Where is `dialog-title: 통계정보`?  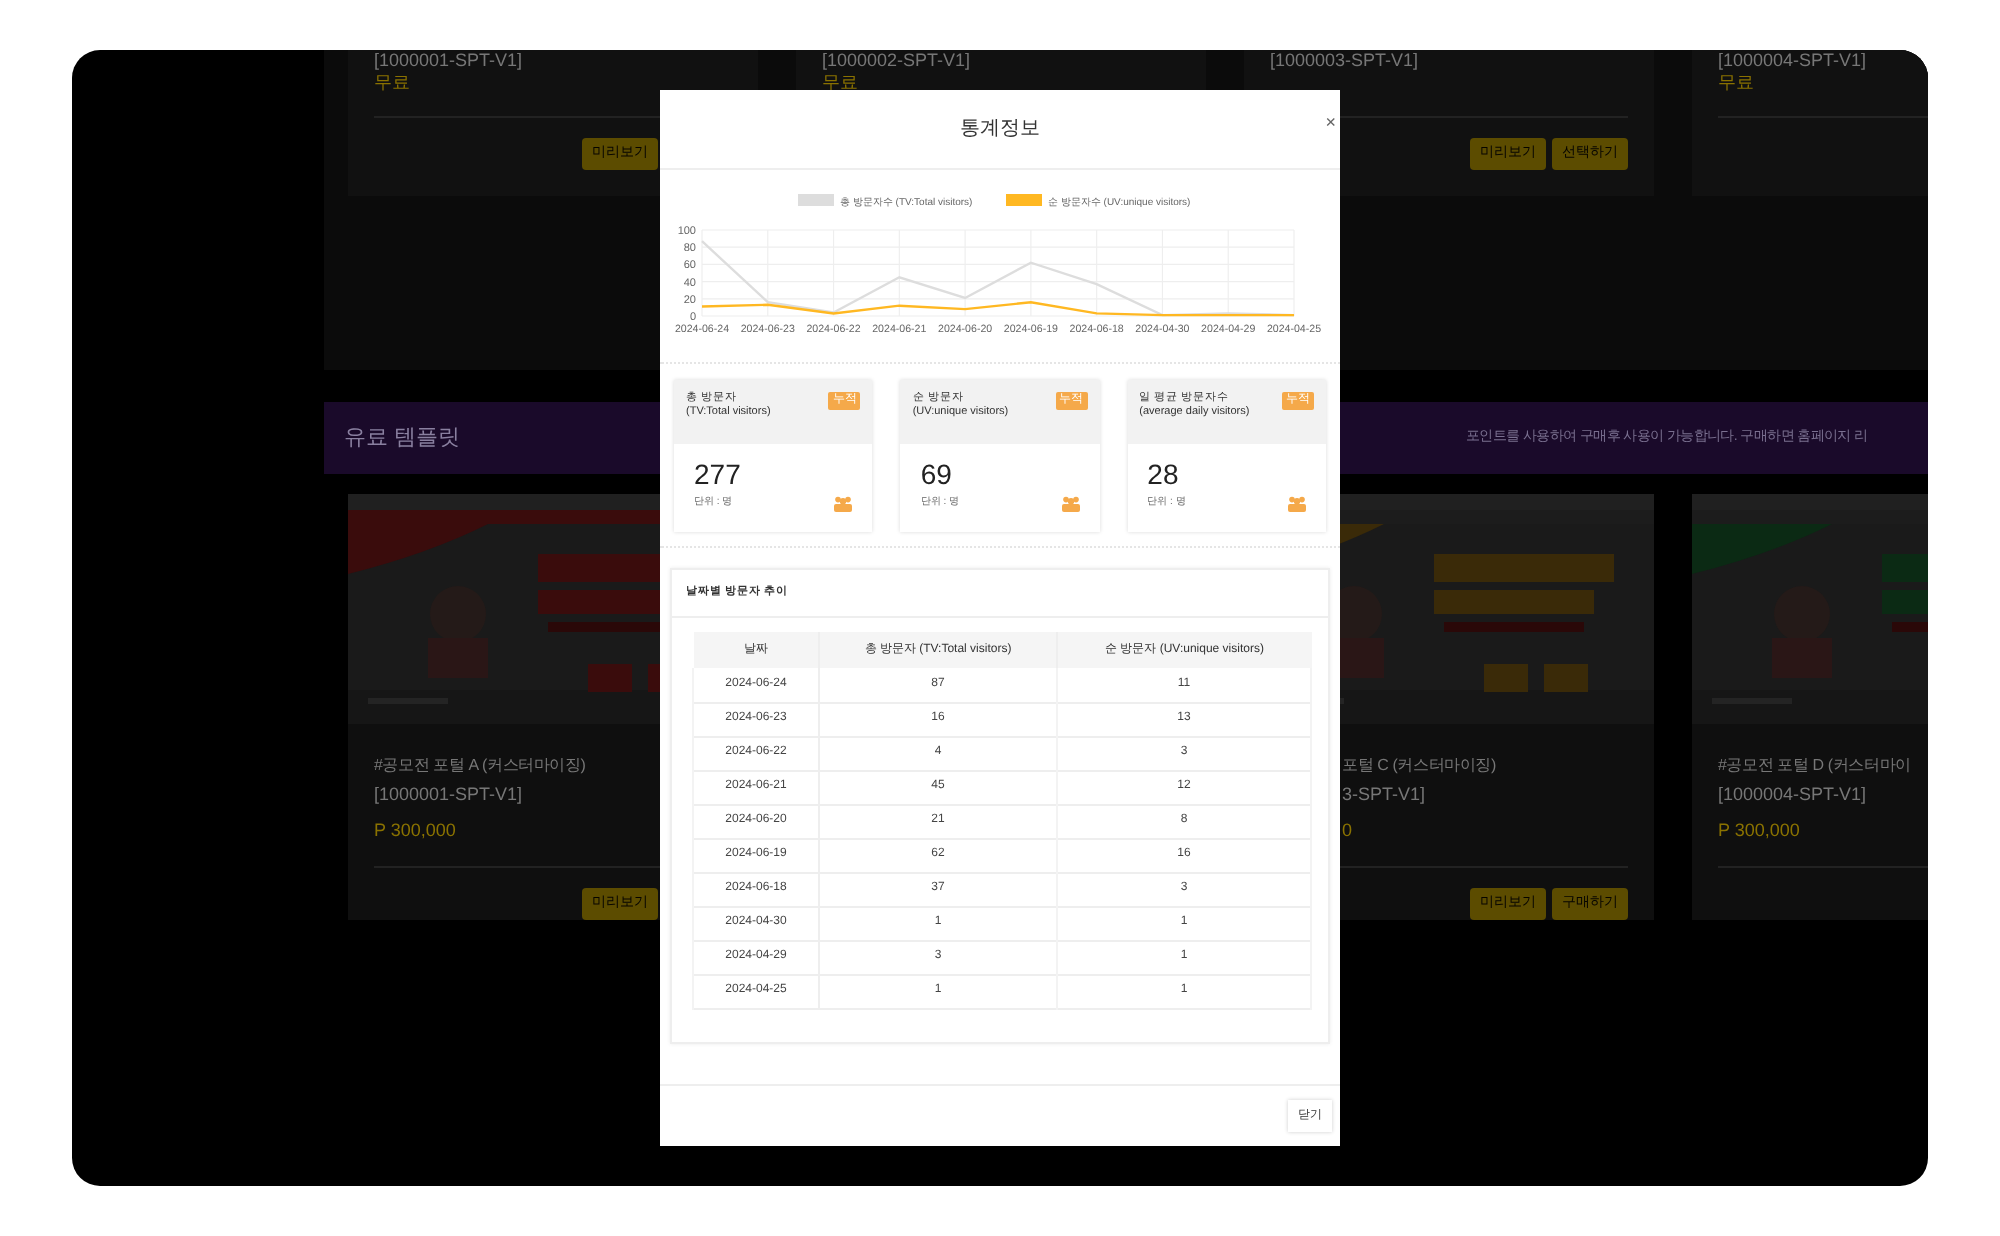
dialog-title: 통계정보 is located at coordinates (1000, 130).